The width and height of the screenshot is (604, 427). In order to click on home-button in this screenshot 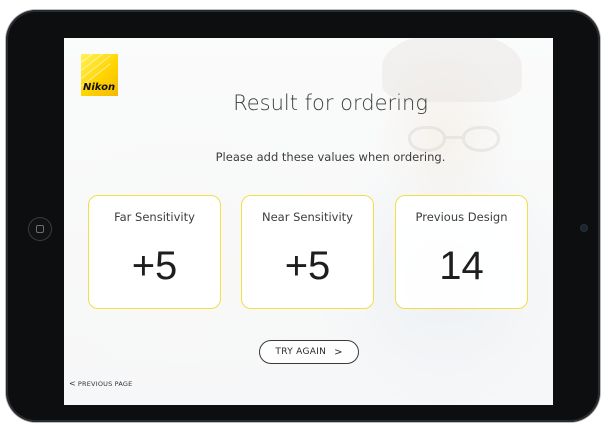, I will do `click(40, 229)`.